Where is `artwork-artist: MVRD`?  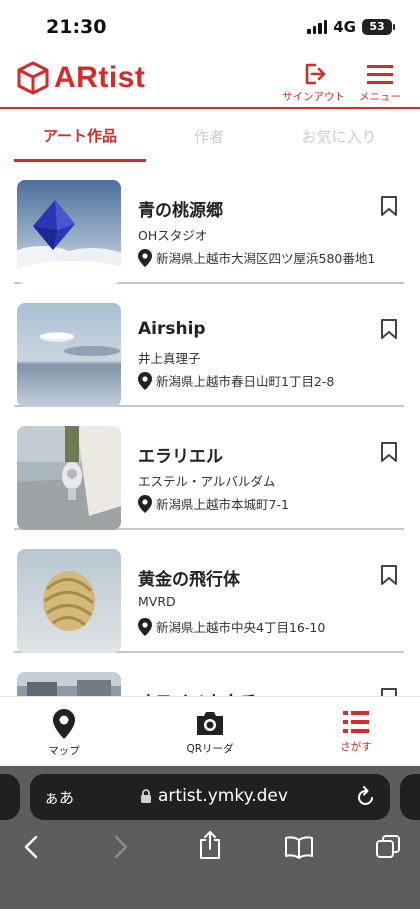 artwork-artist: MVRD is located at coordinates (157, 601).